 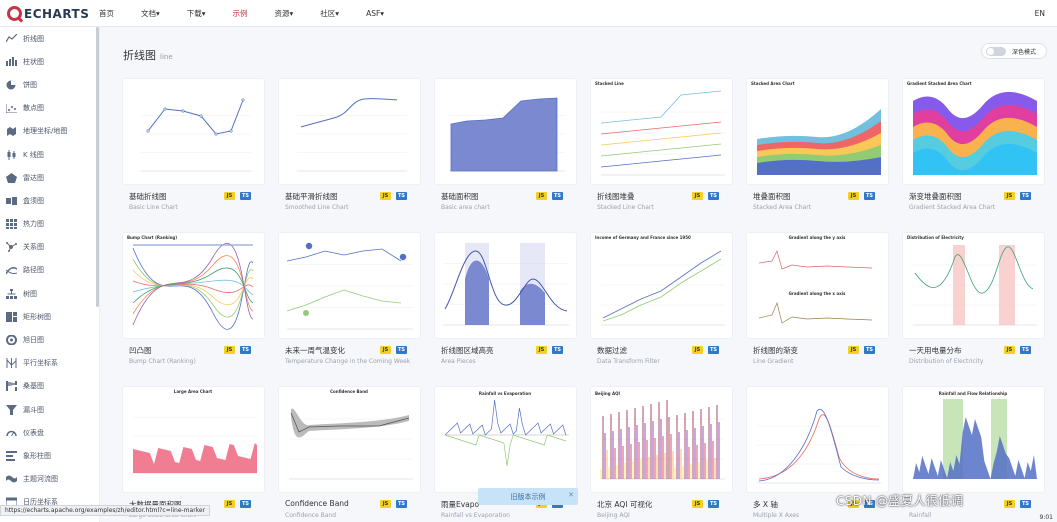 What do you see at coordinates (329, 13) in the screenshot?
I see `nav-community: 社区▾` at bounding box center [329, 13].